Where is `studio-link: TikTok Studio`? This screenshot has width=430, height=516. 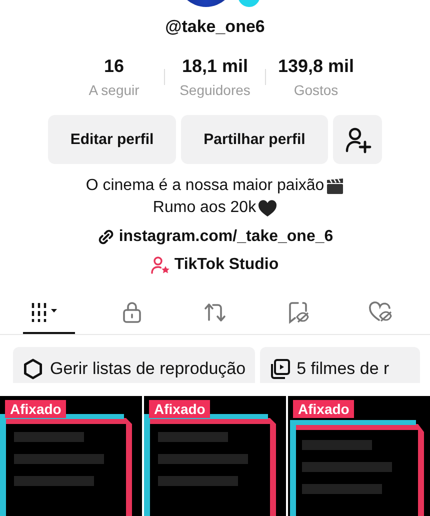
studio-link: TikTok Studio is located at coordinates (226, 265).